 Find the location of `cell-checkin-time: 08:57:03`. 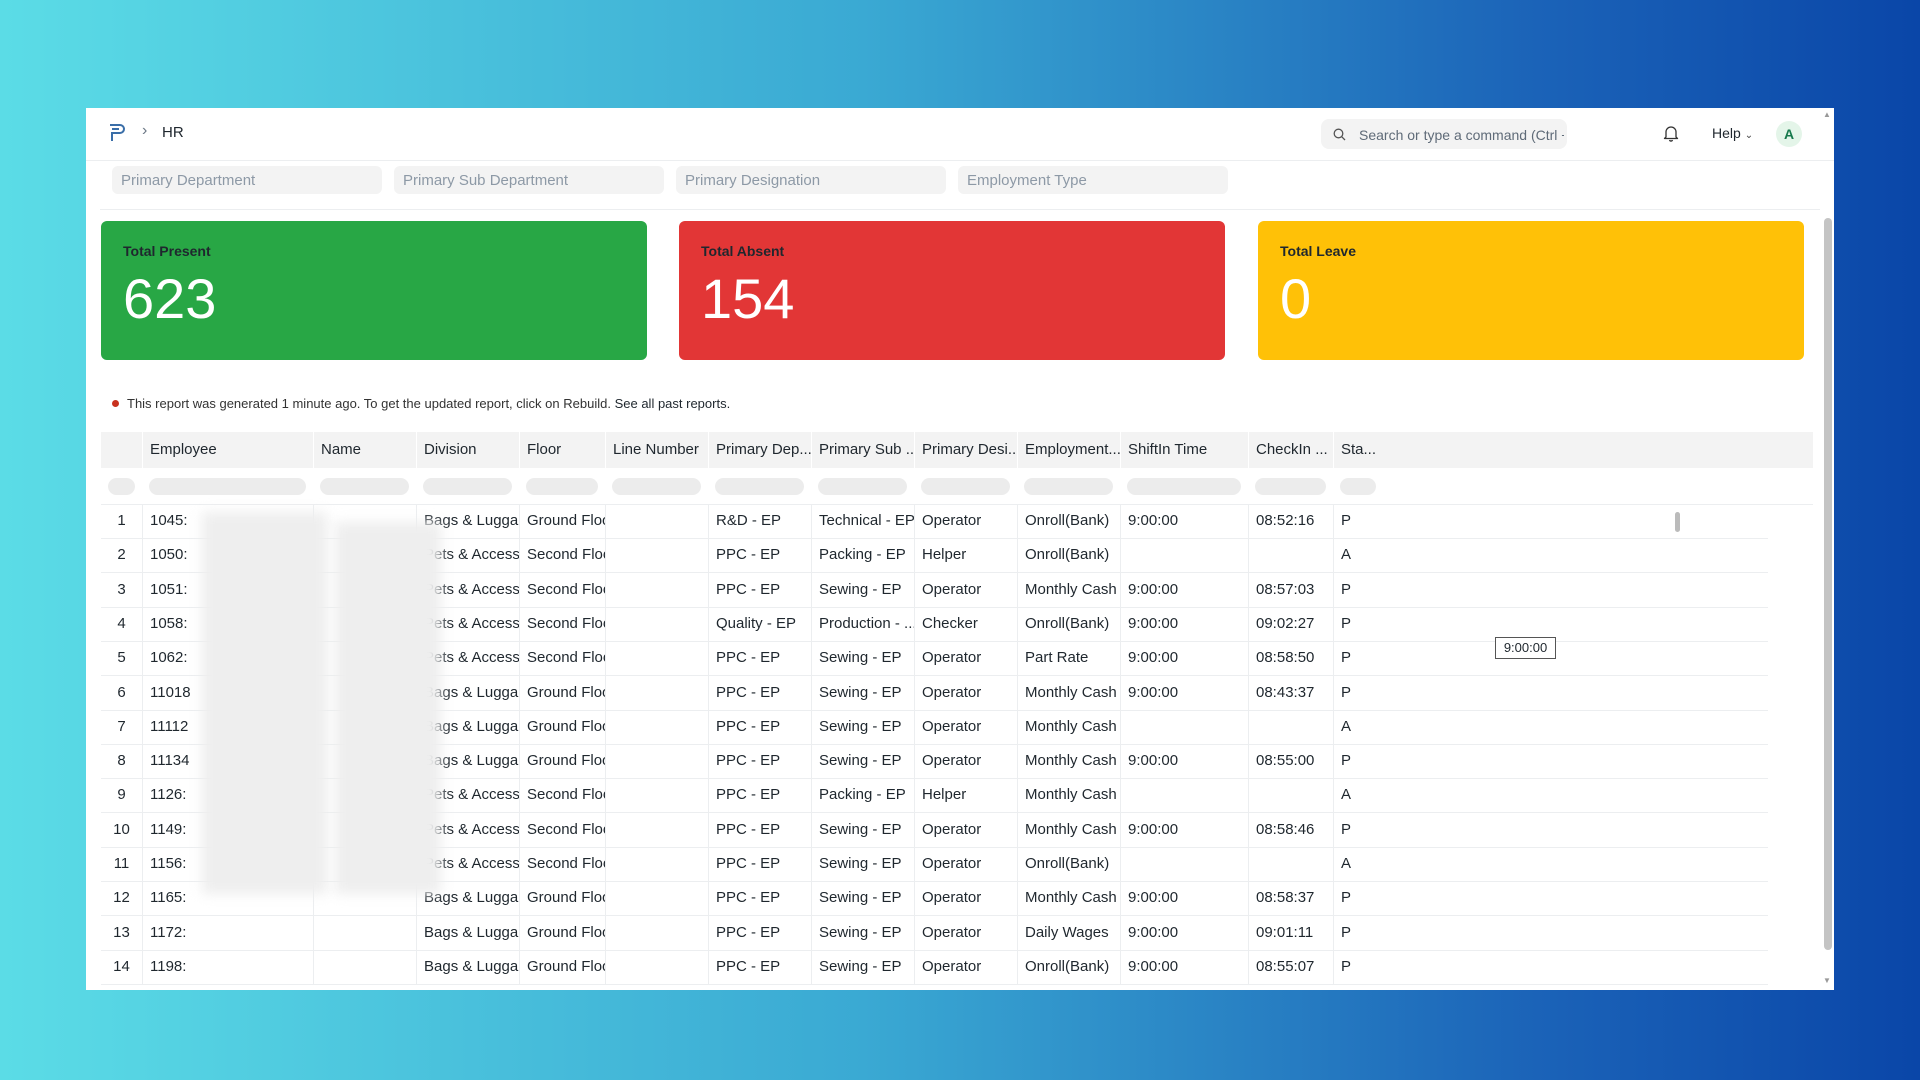

cell-checkin-time: 08:57:03 is located at coordinates (1290, 589).